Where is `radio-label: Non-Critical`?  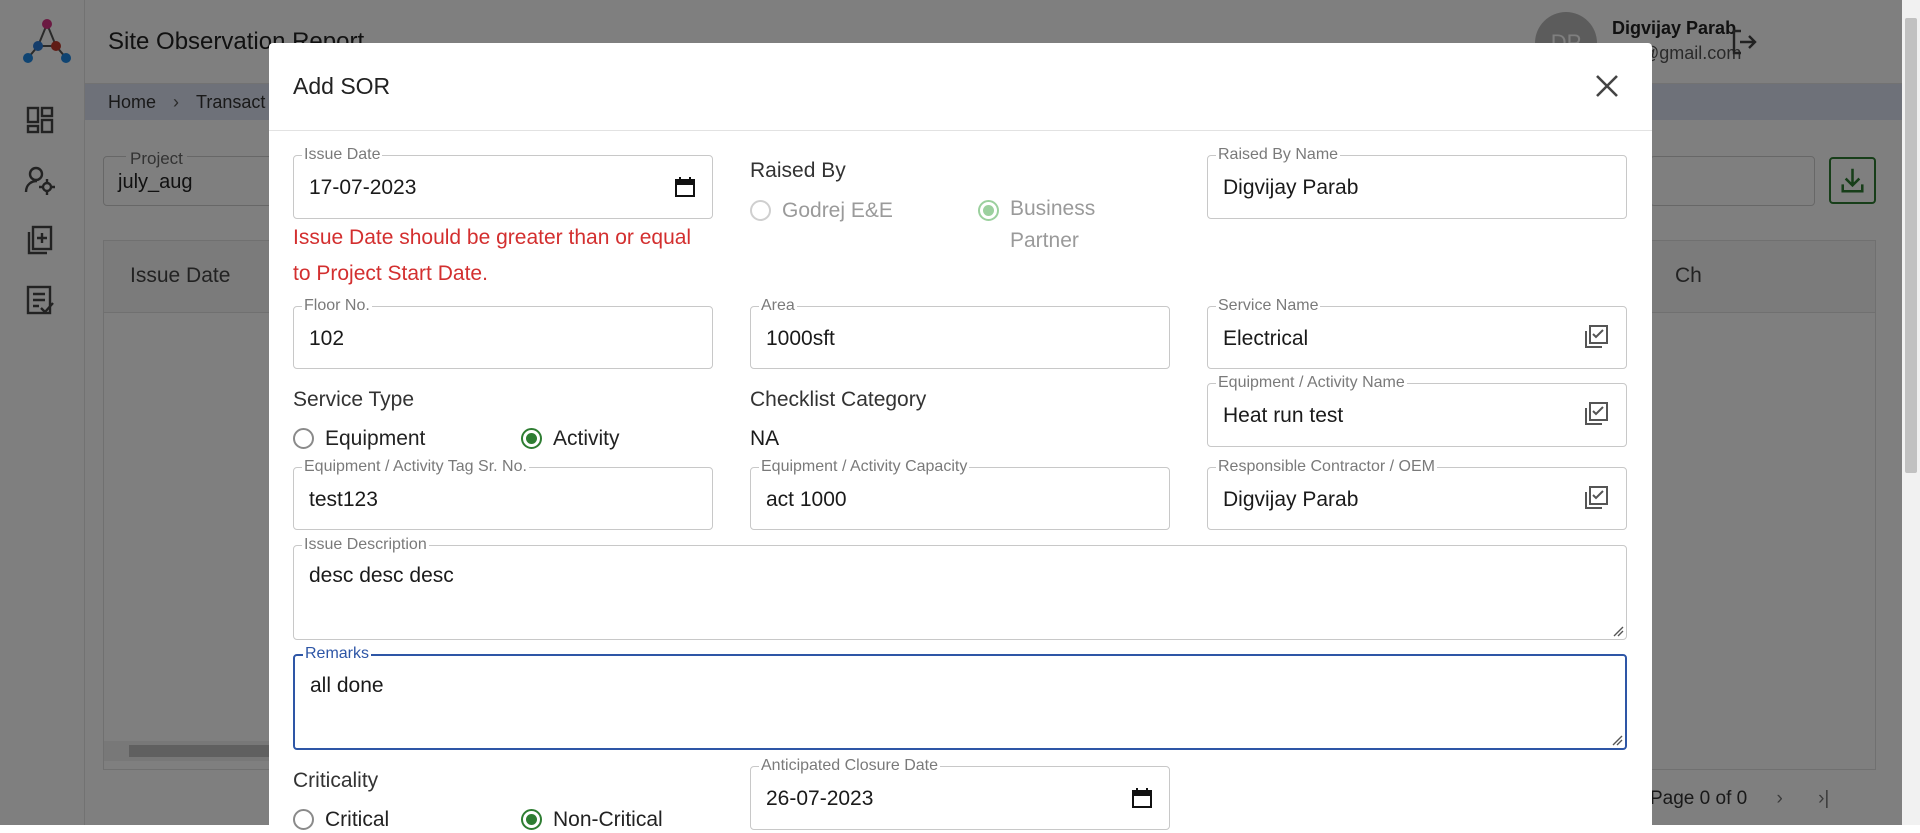
radio-label: Non-Critical is located at coordinates (608, 819).